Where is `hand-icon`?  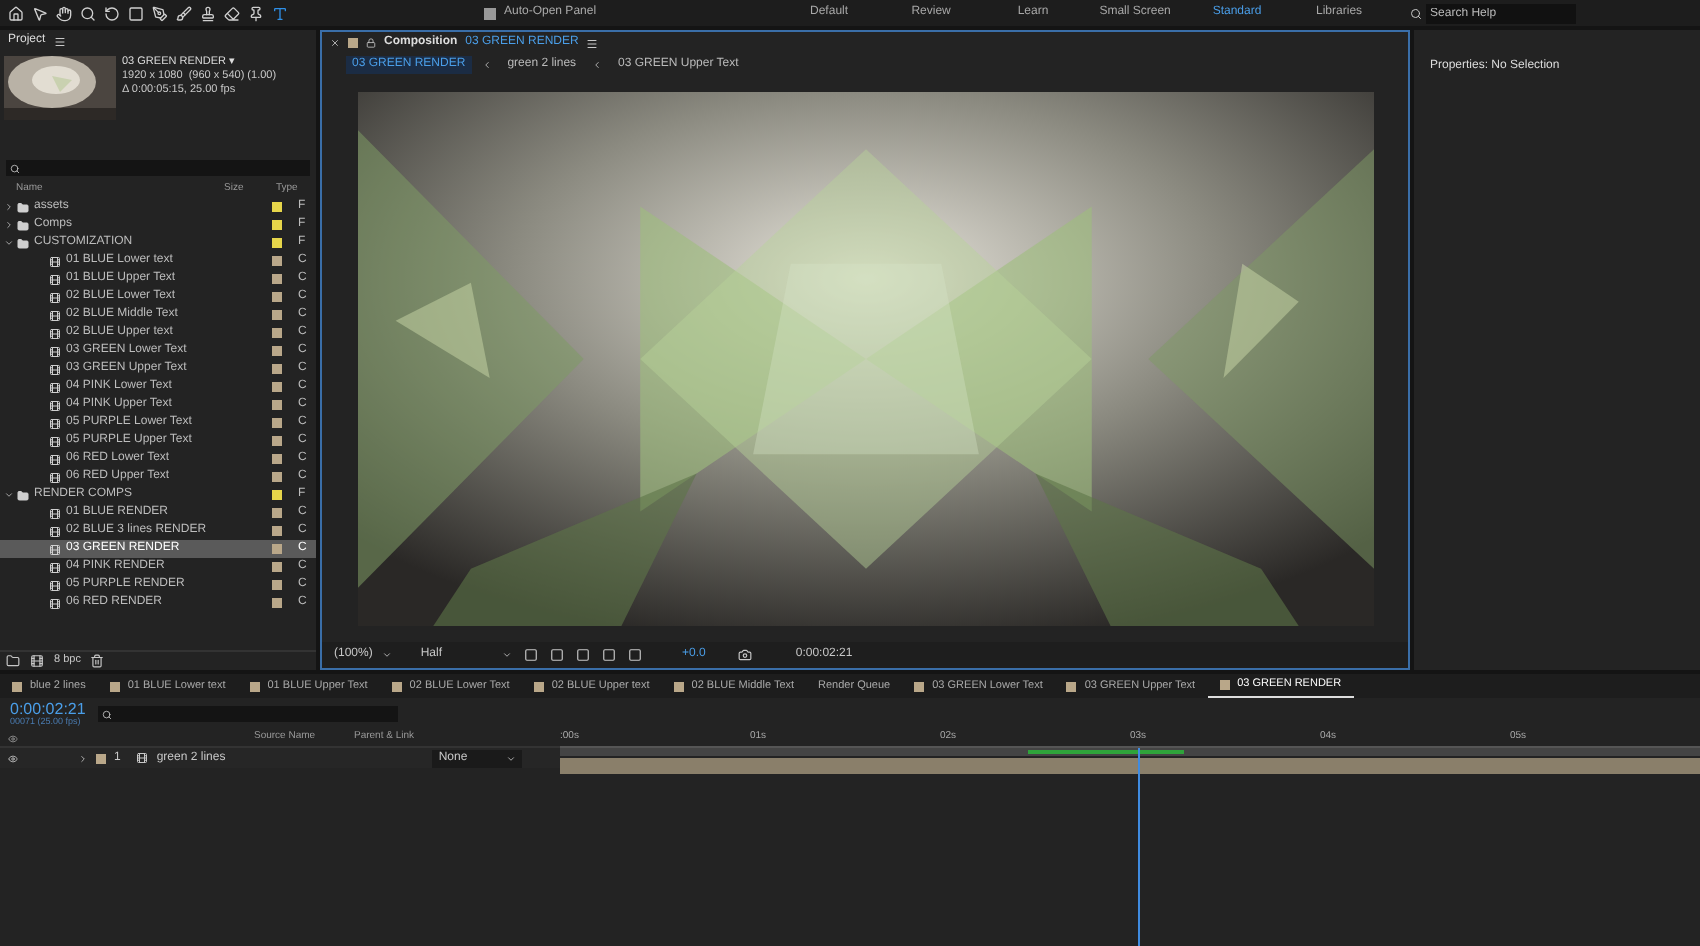
hand-icon is located at coordinates (64, 13).